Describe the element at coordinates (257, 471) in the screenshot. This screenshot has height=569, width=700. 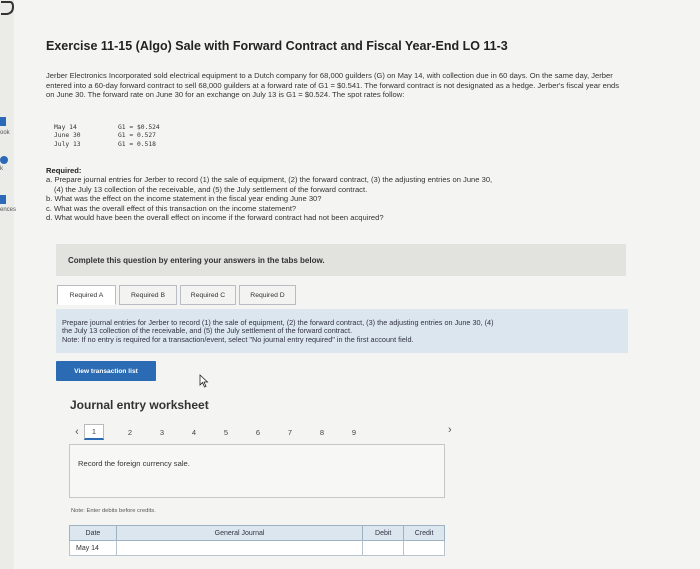
I see `record-instruction-box: Record the foreign currency sale.` at that location.